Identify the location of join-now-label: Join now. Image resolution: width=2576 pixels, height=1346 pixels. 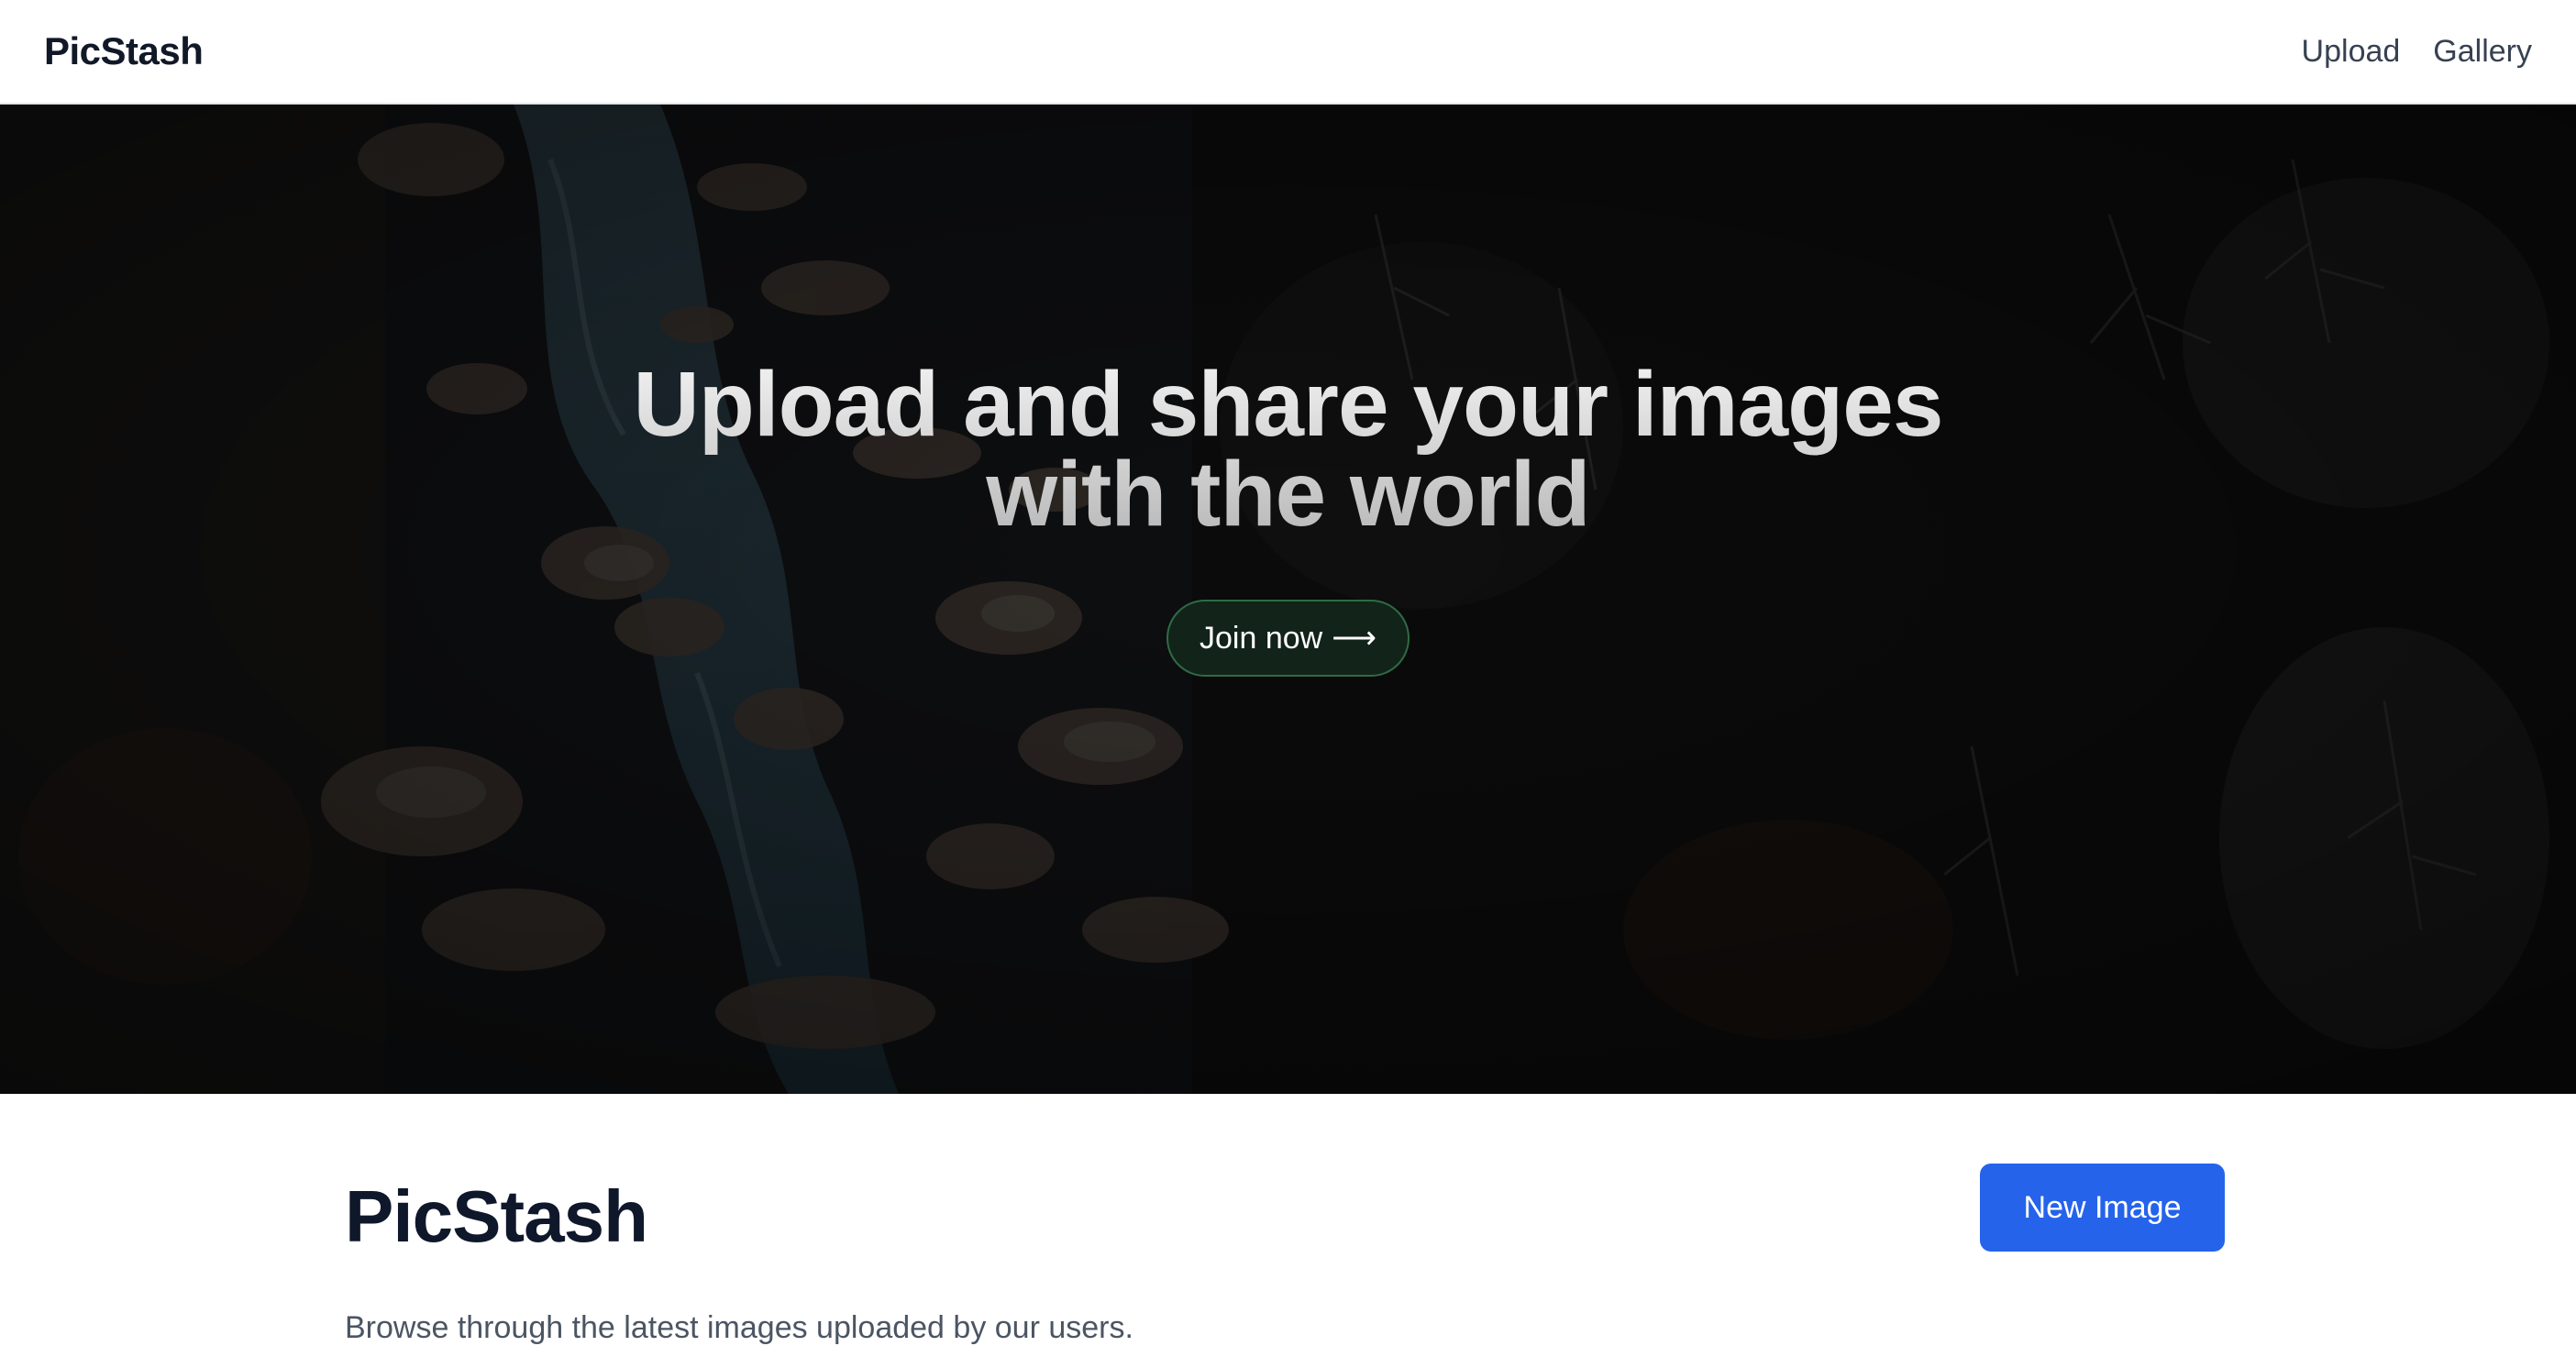
(1261, 638).